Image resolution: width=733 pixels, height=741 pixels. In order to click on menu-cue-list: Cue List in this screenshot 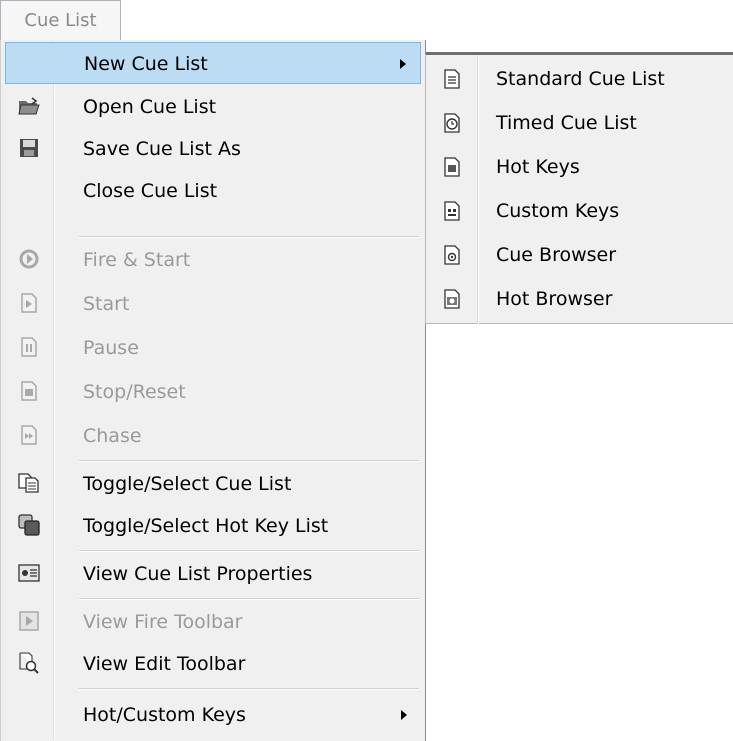, I will do `click(60, 20)`.